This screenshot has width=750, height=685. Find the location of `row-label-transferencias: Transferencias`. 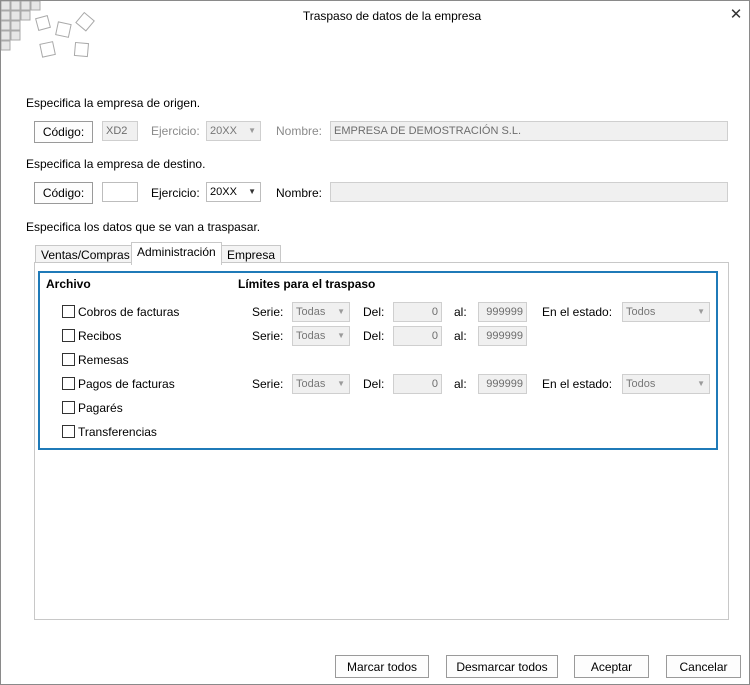

row-label-transferencias: Transferencias is located at coordinates (117, 432).